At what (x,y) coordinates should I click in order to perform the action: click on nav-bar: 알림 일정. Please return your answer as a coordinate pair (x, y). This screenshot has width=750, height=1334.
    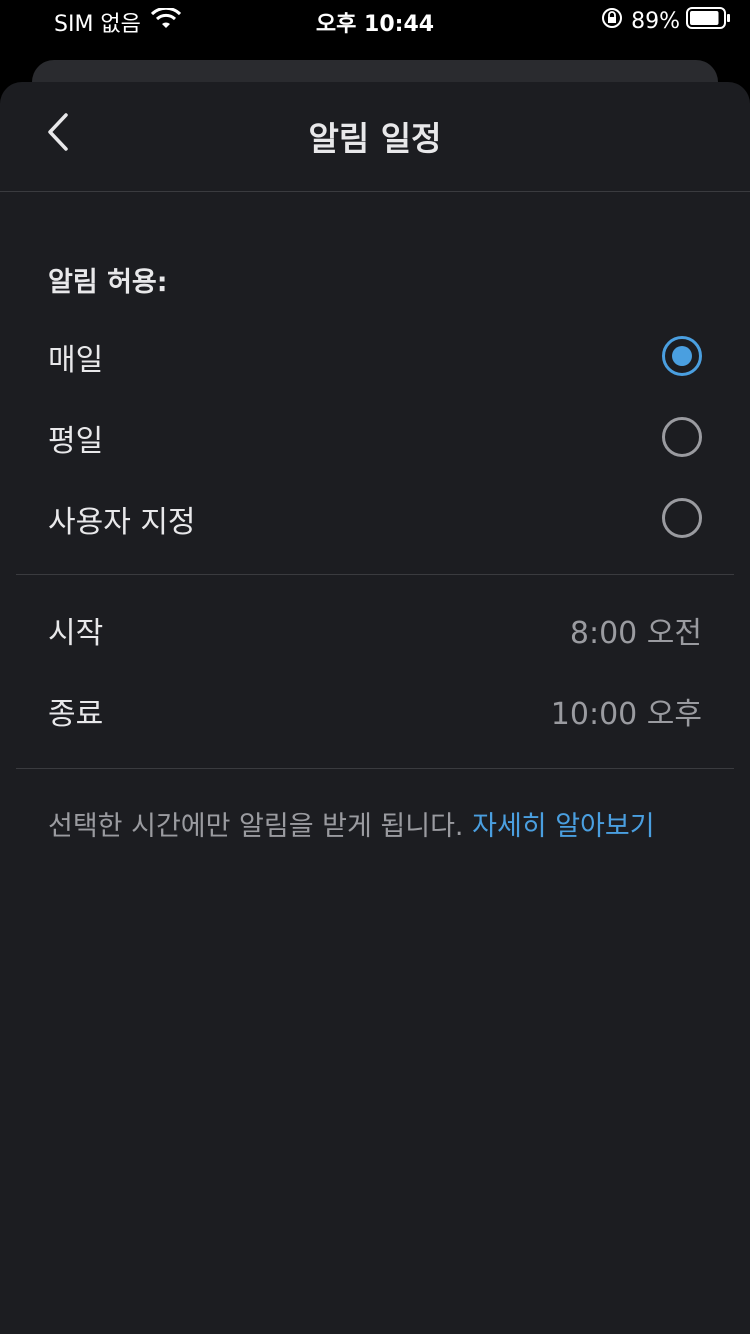
    Looking at the image, I should click on (375, 137).